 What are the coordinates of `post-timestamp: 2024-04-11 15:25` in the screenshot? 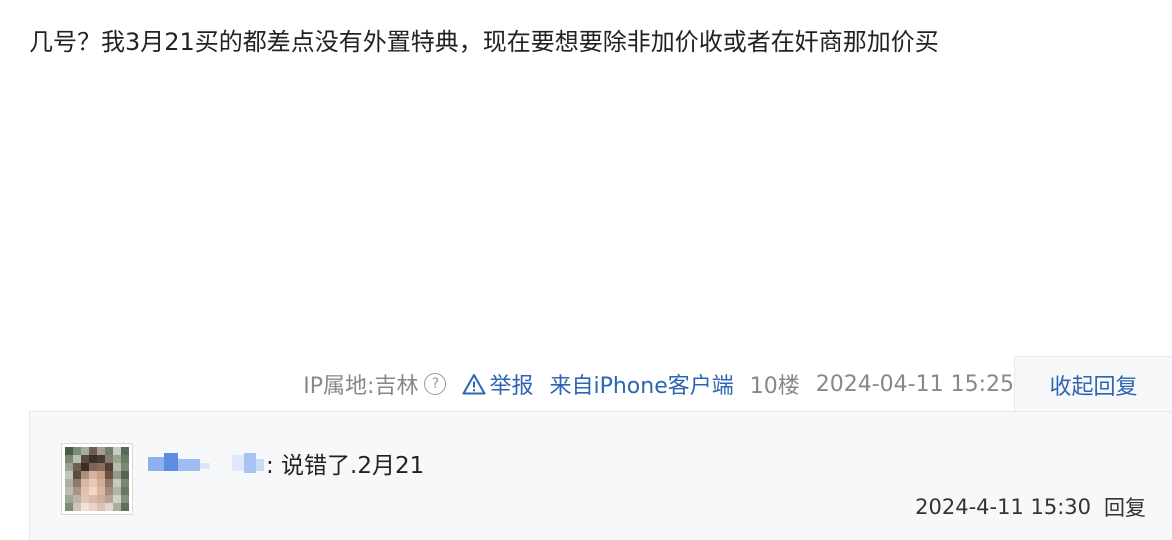 It's located at (914, 384).